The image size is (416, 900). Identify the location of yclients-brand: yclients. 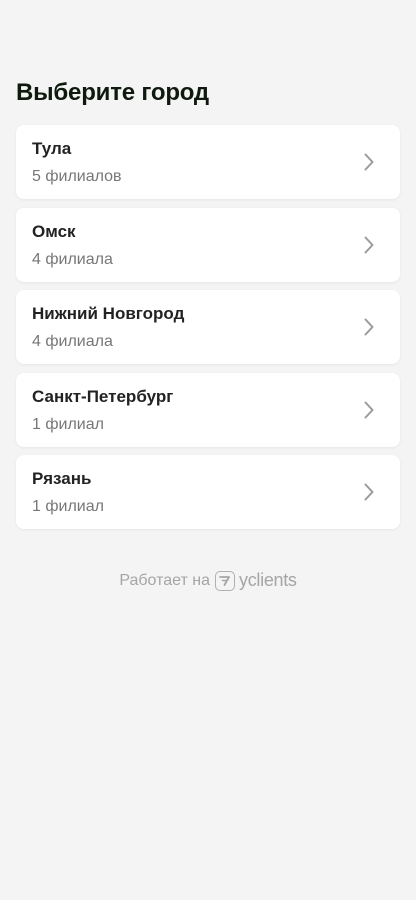
(268, 580).